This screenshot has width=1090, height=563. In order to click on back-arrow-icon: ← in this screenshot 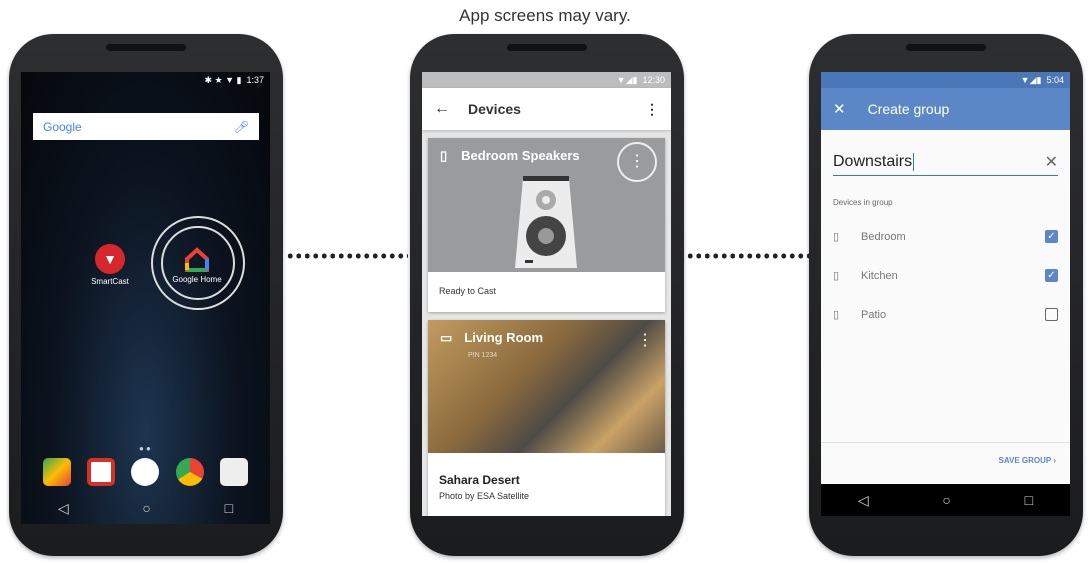, I will do `click(442, 109)`.